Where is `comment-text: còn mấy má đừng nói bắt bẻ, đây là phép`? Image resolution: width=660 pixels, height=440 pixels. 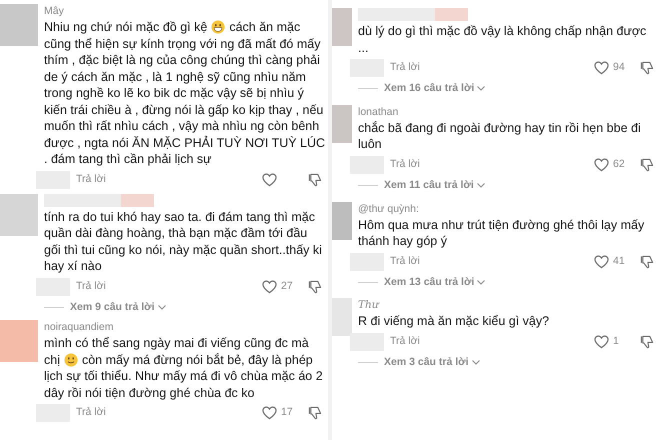
comment-text: còn mấy má đừng nói bắt bẻ, đây là phép is located at coordinates (197, 360).